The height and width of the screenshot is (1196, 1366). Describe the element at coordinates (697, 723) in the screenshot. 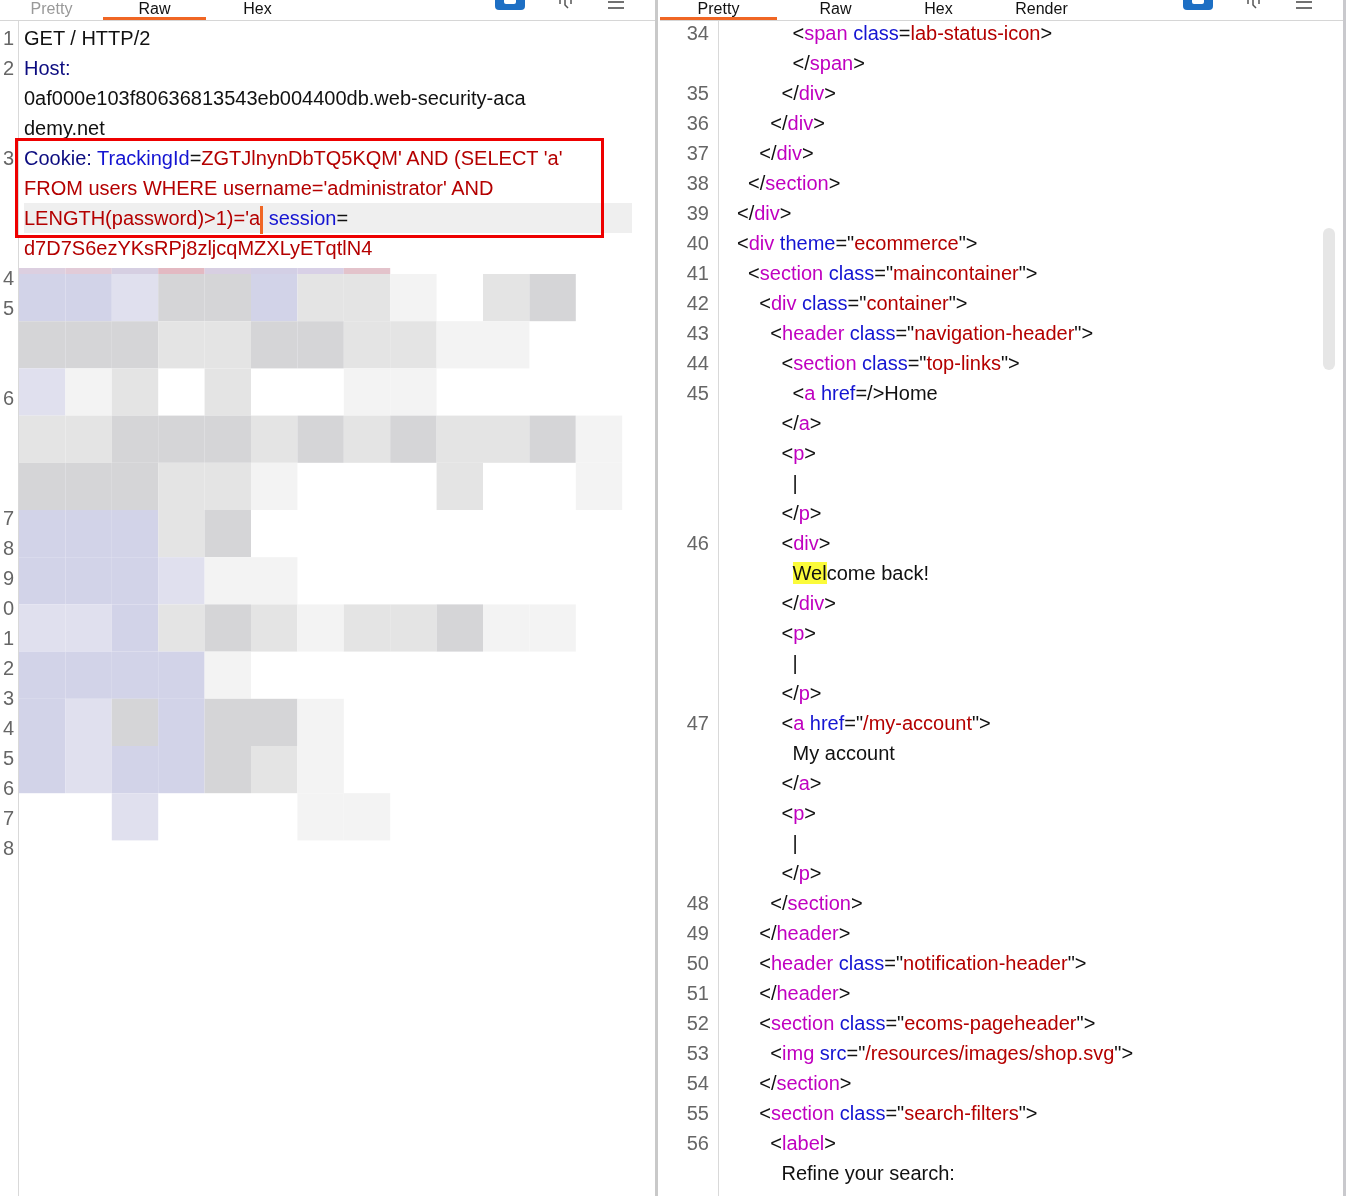

I see `line-number: 47` at that location.